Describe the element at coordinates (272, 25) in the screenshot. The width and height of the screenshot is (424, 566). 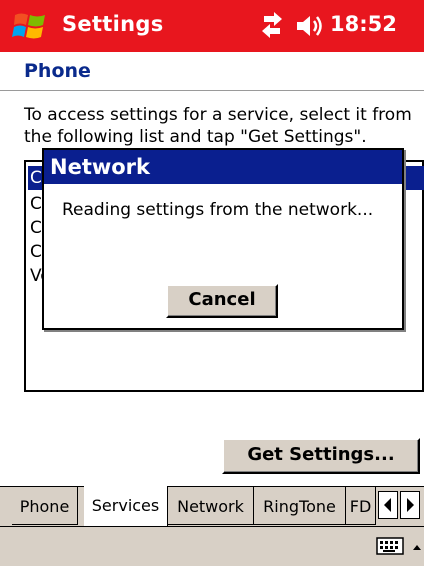
I see `connectivity-icon` at that location.